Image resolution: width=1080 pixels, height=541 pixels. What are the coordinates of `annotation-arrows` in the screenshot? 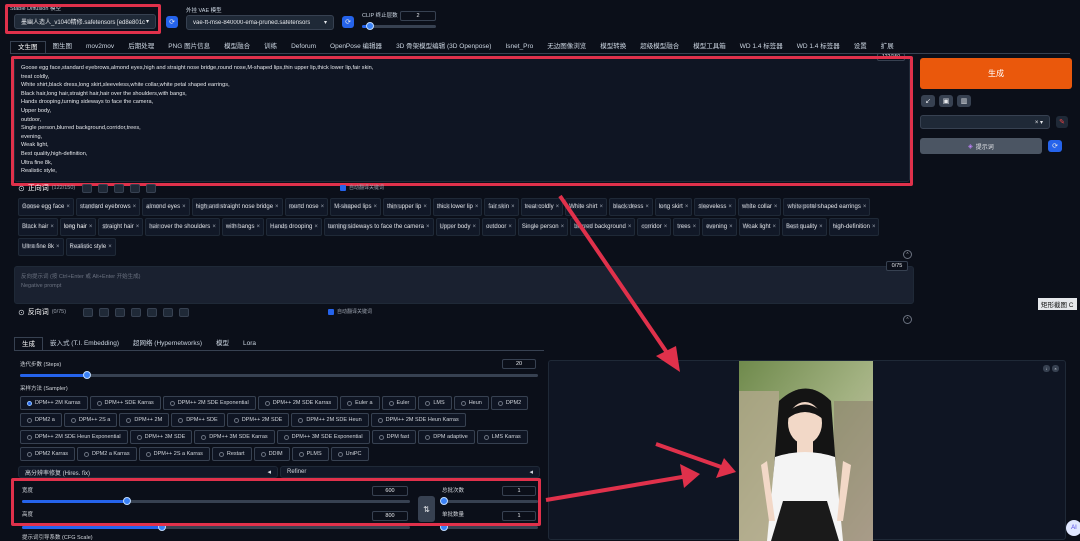 It's located at (640, 348).